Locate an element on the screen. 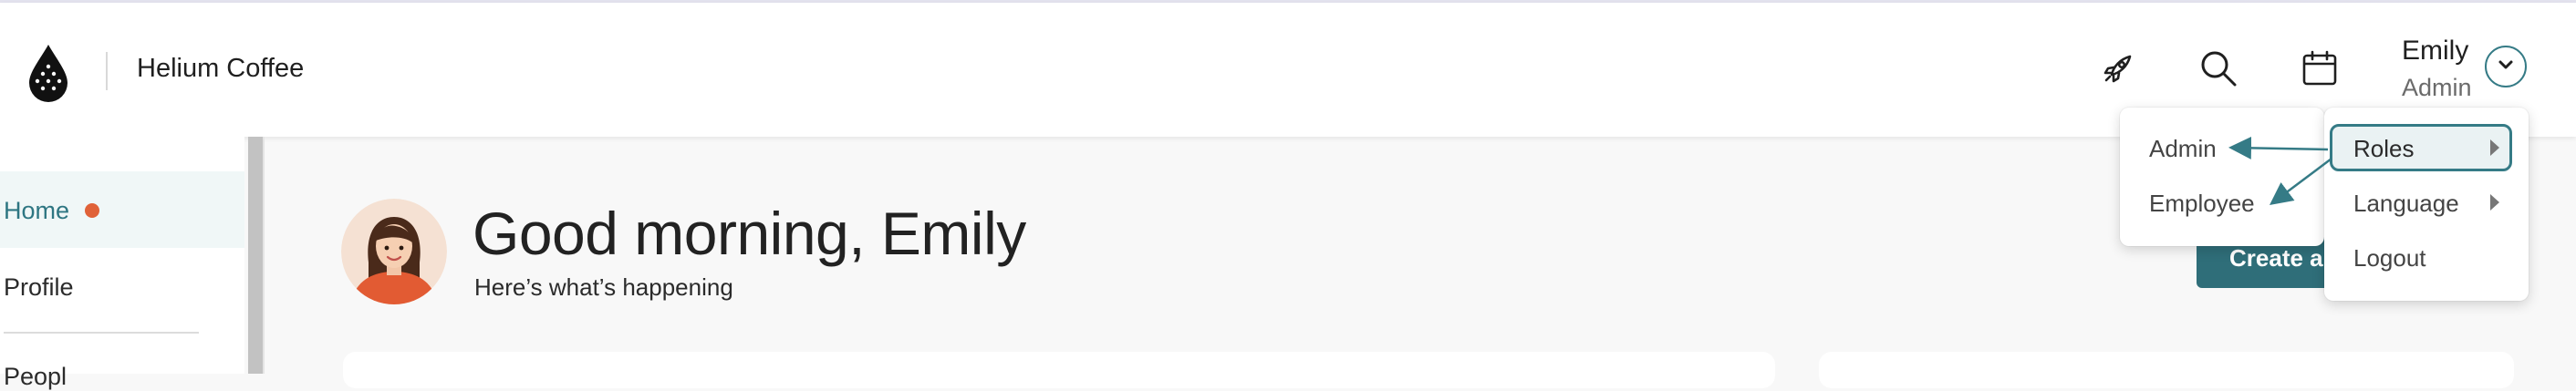 This screenshot has height=391, width=2576. menu-item-logout: Logout is located at coordinates (2389, 258).